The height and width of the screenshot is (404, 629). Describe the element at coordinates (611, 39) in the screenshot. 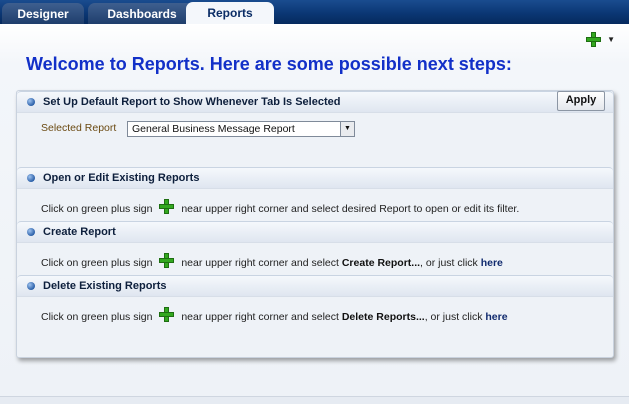

I see `chevron-down-icon: ▼` at that location.